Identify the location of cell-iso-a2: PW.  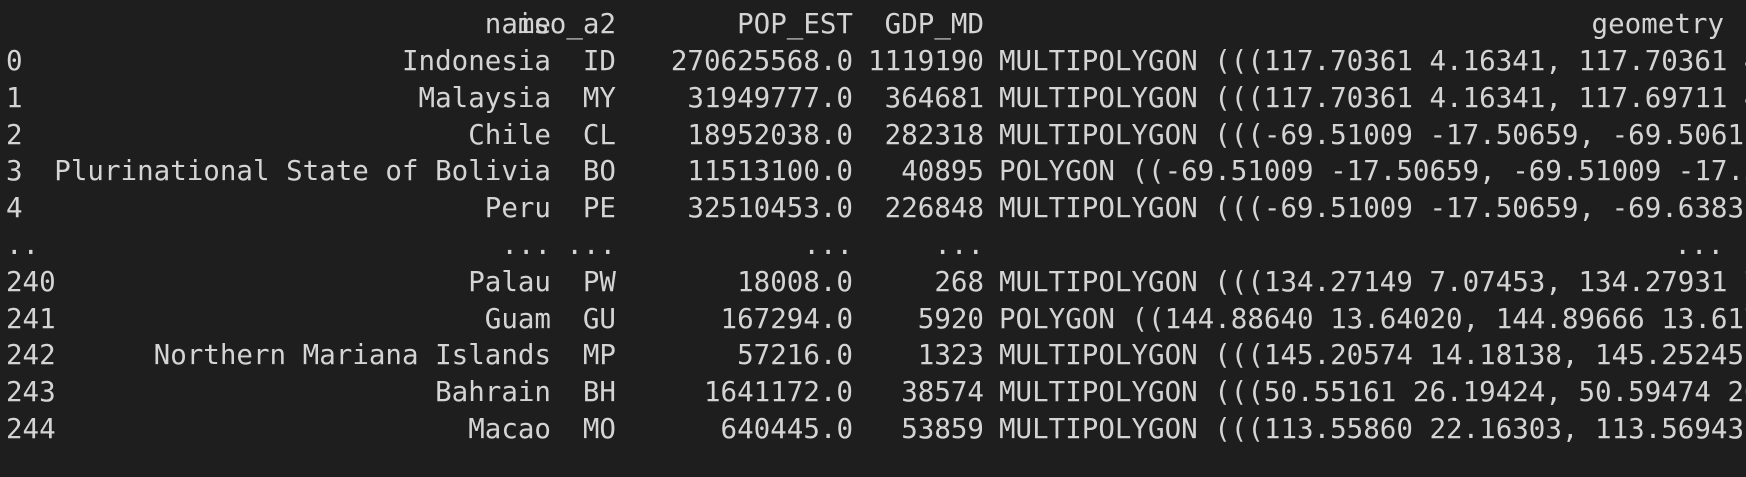
(599, 281).